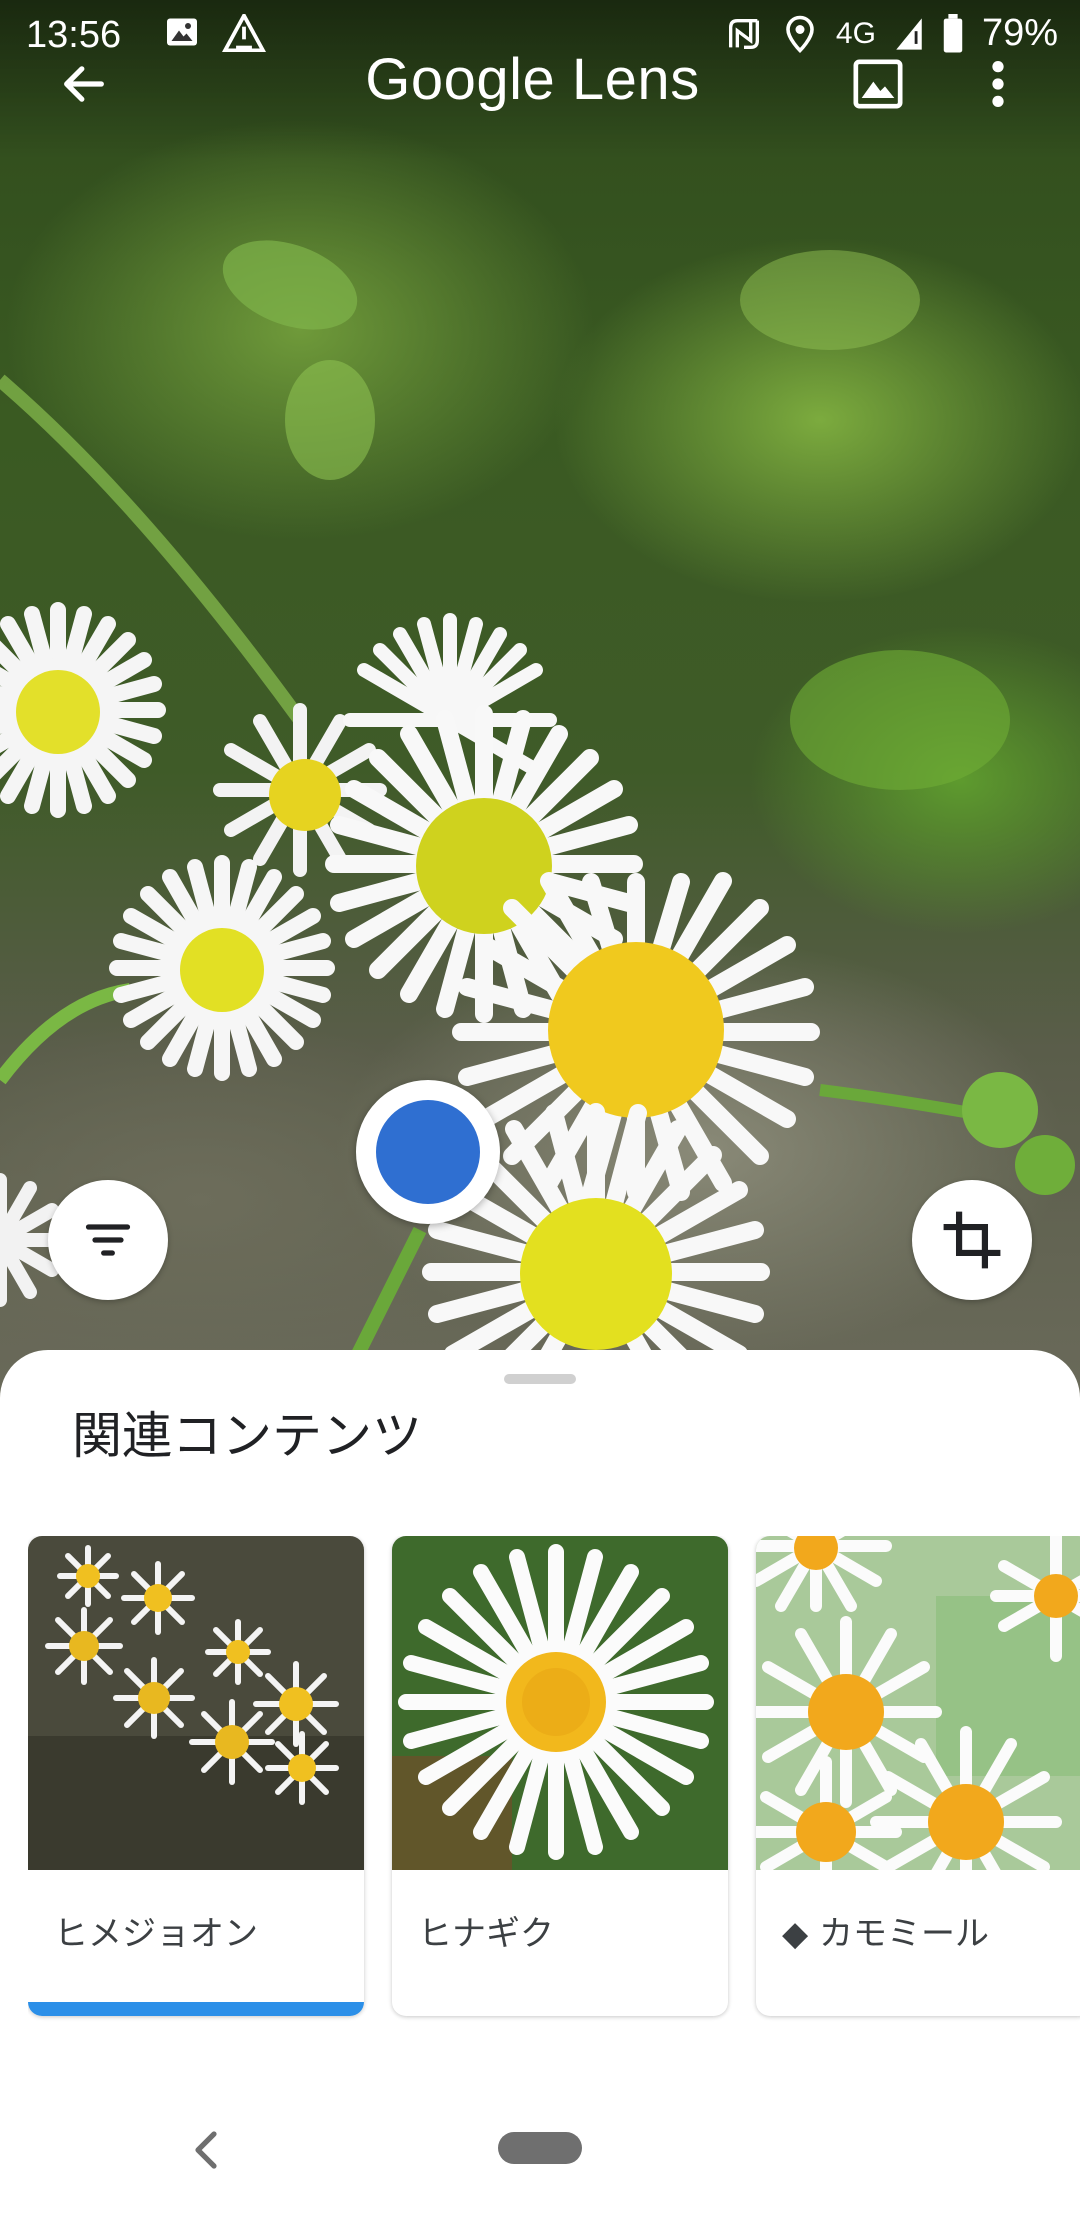 The height and width of the screenshot is (2220, 1080). I want to click on flower-left-middle, so click(222, 968).